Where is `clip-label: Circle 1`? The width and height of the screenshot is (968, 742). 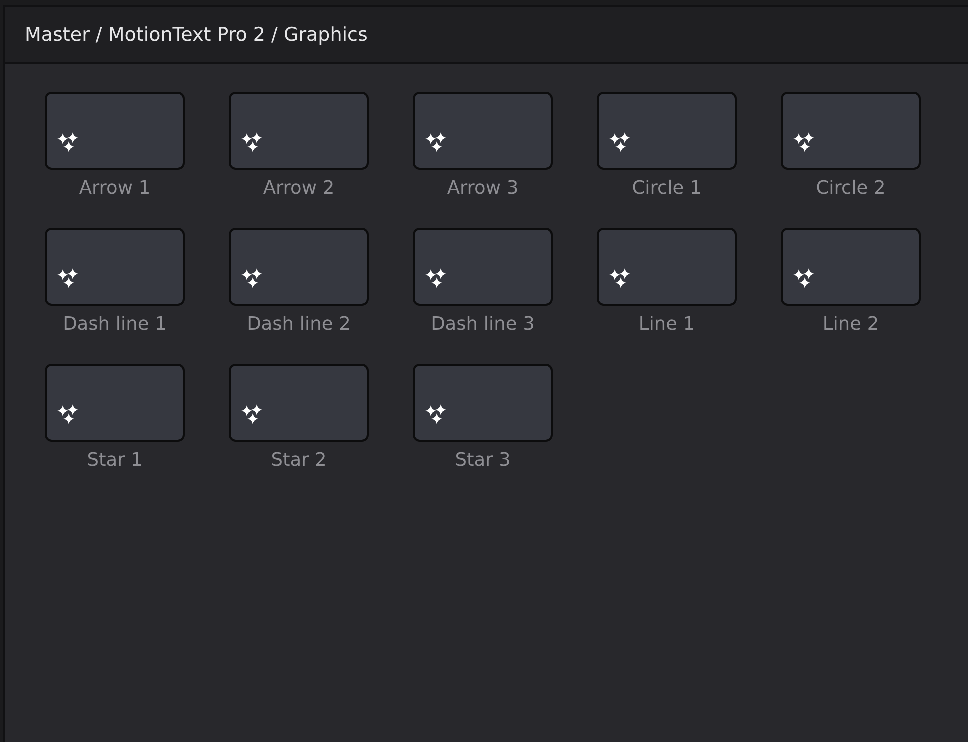
clip-label: Circle 1 is located at coordinates (667, 188).